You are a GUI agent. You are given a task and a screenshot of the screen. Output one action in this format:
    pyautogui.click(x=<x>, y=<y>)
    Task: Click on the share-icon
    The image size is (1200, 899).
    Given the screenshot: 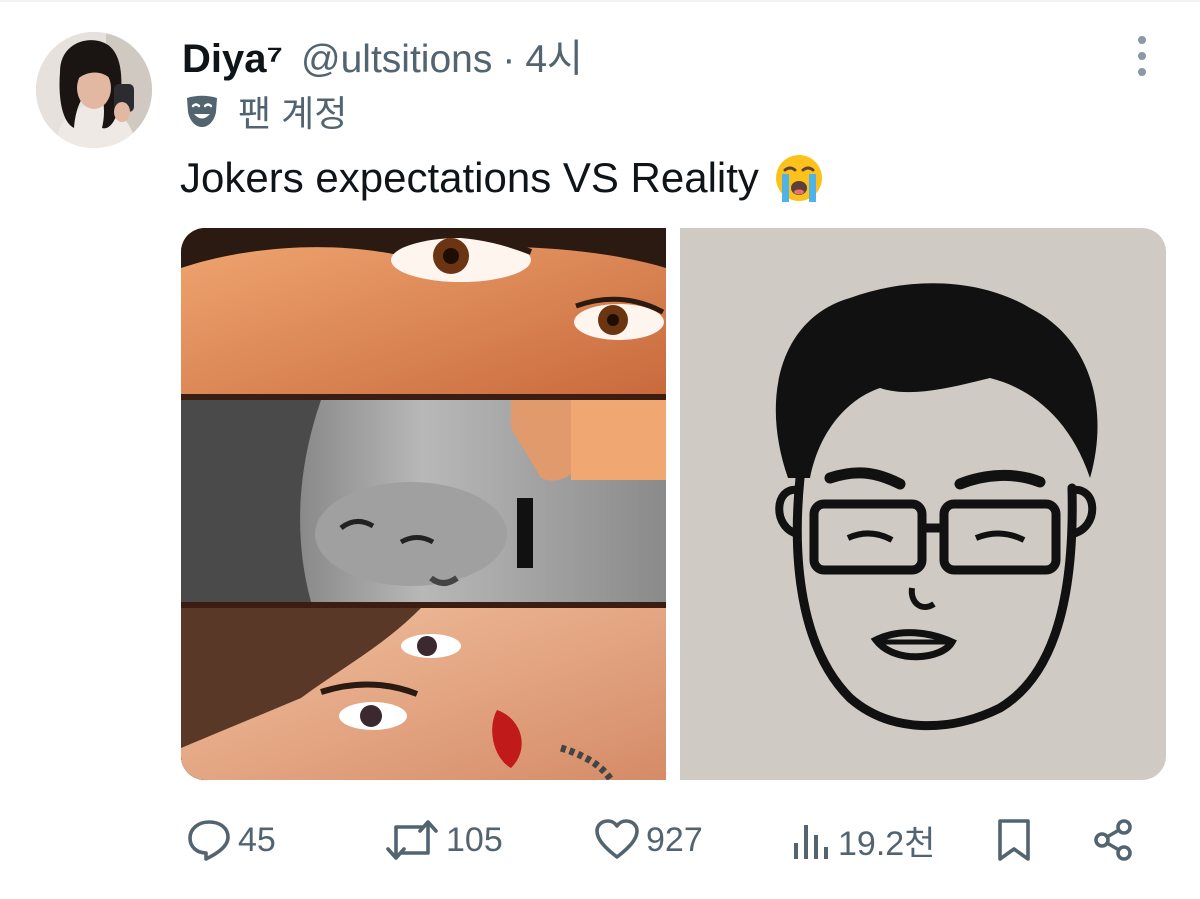 What is the action you would take?
    pyautogui.click(x=1113, y=840)
    